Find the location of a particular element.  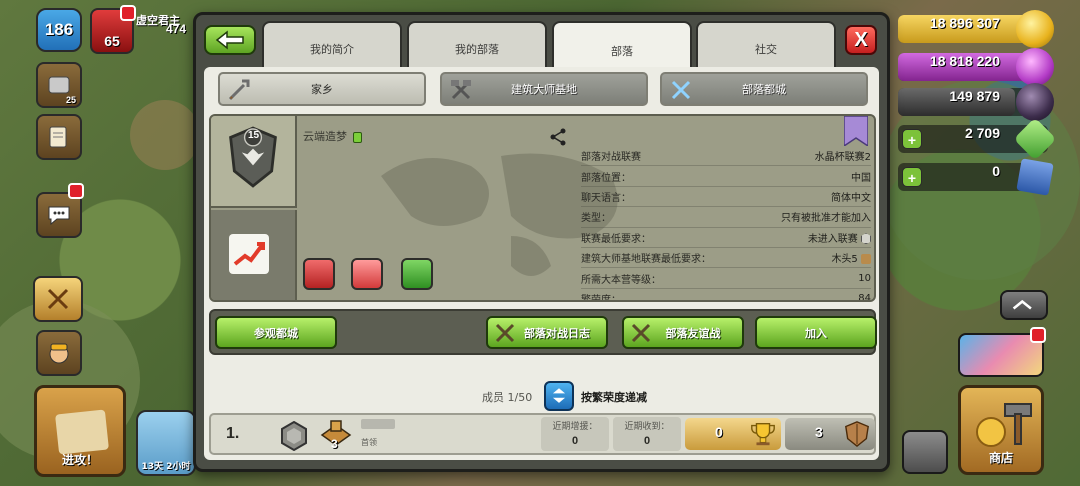

wood-shield-icon is located at coordinates (857, 434).